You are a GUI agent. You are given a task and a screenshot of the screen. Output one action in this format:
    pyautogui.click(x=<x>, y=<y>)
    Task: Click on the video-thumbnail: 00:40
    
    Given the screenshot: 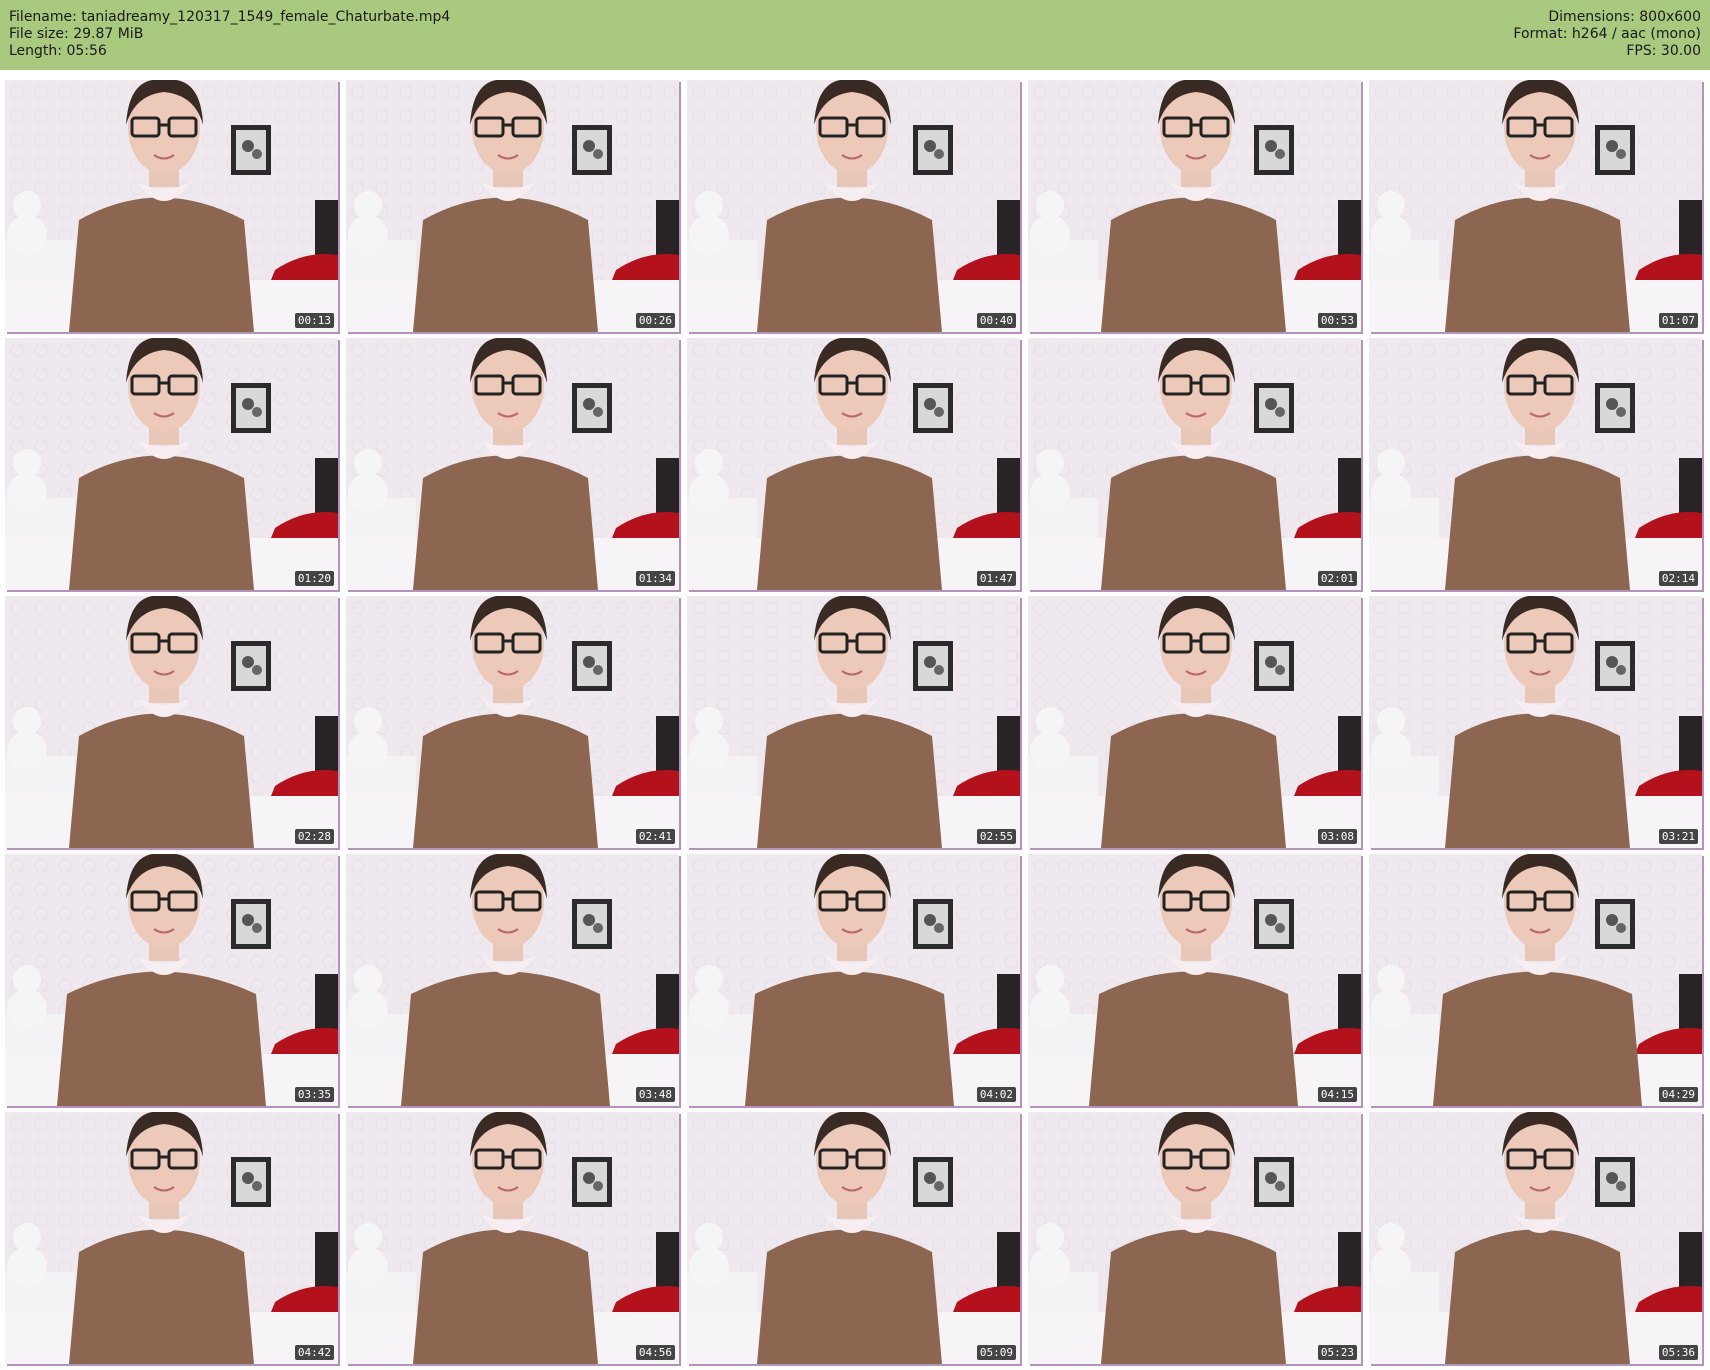 What is the action you would take?
    pyautogui.click(x=853, y=206)
    